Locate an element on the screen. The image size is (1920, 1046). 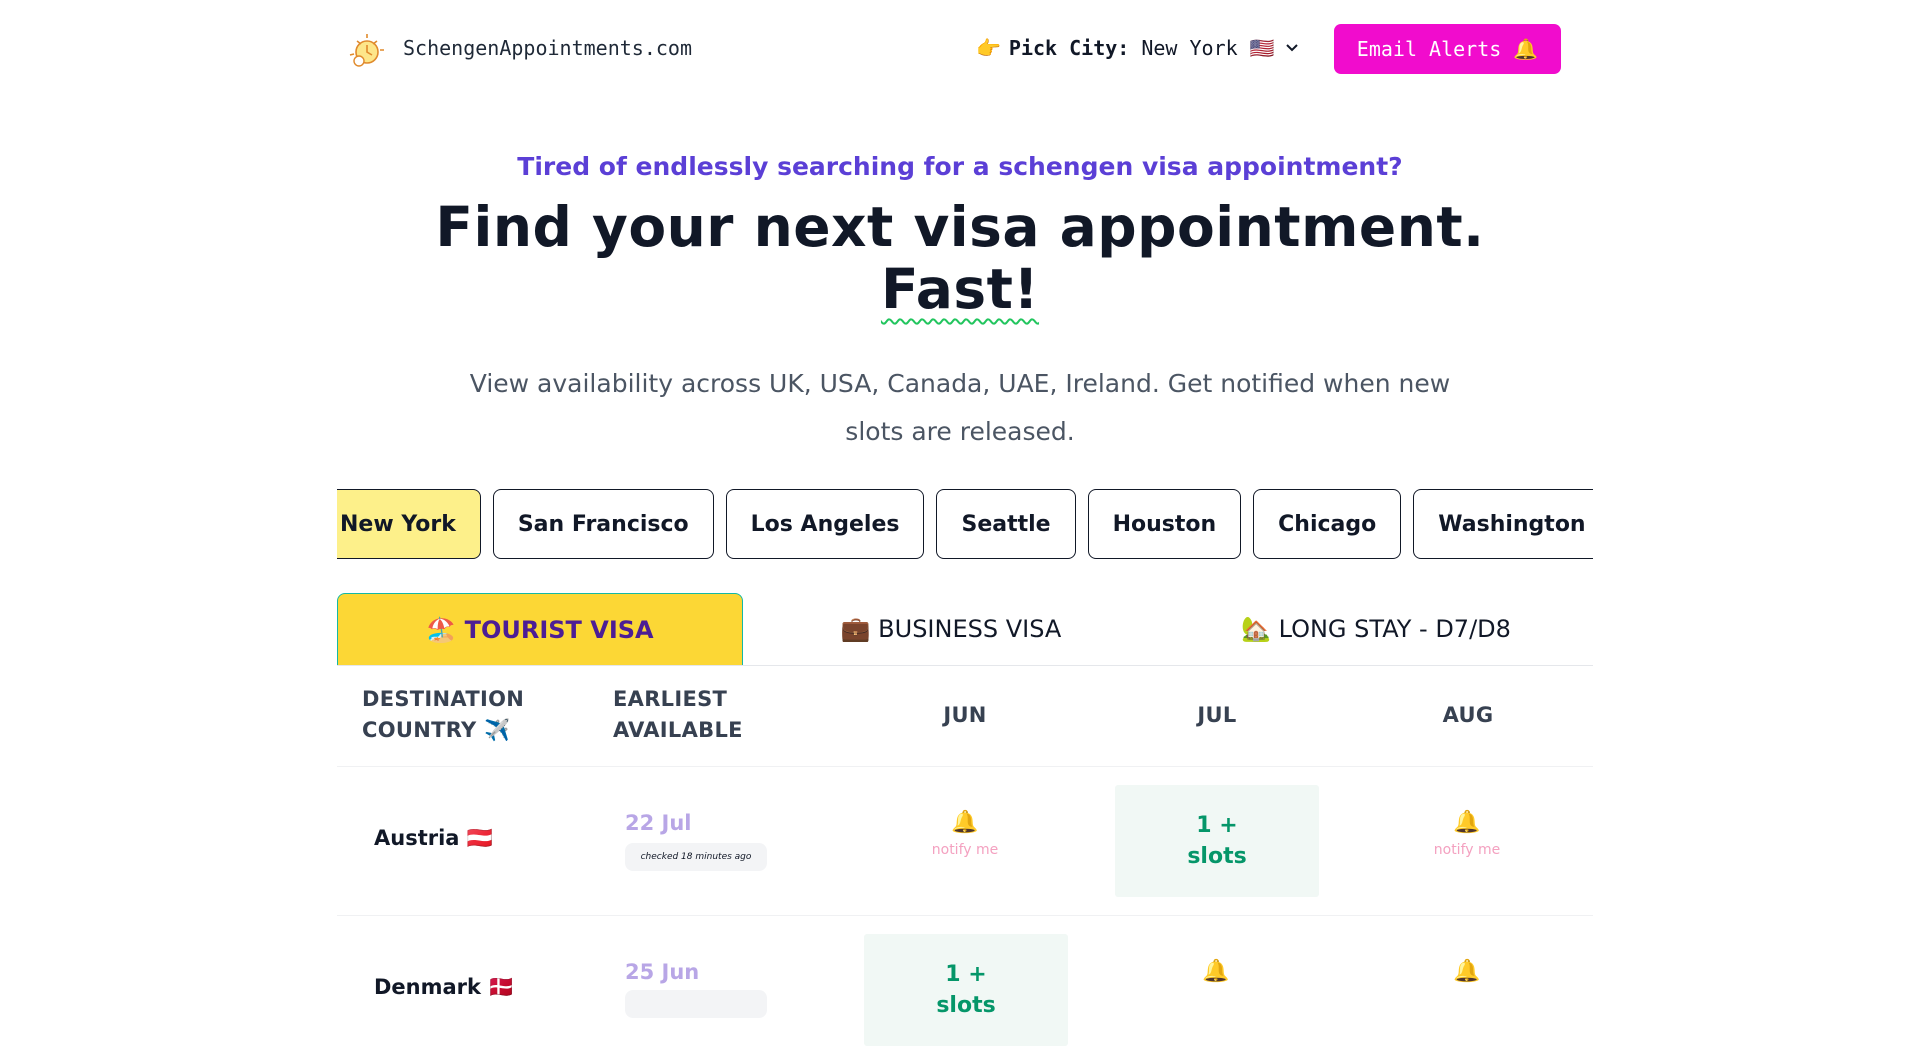
earliest-date: 25 Jun is located at coordinates (662, 972).